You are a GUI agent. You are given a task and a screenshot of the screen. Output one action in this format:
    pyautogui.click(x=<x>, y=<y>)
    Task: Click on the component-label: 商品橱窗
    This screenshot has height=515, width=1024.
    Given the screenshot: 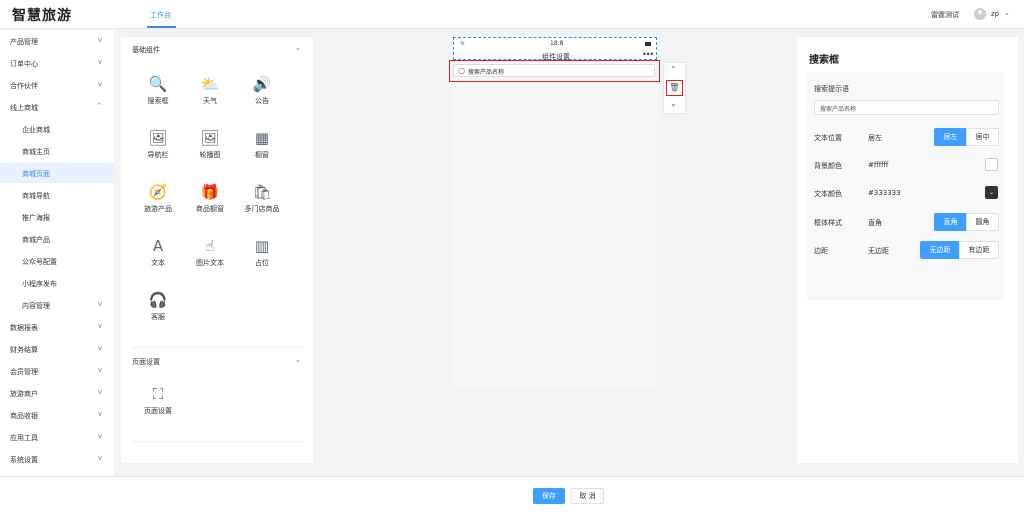 What is the action you would take?
    pyautogui.click(x=210, y=209)
    